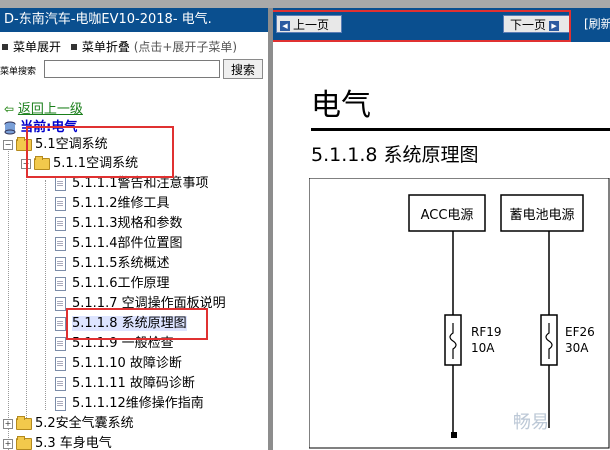 This screenshot has height=450, width=610. Describe the element at coordinates (447, 215) in the screenshot. I see `acc-power-label: ACC电源` at that location.